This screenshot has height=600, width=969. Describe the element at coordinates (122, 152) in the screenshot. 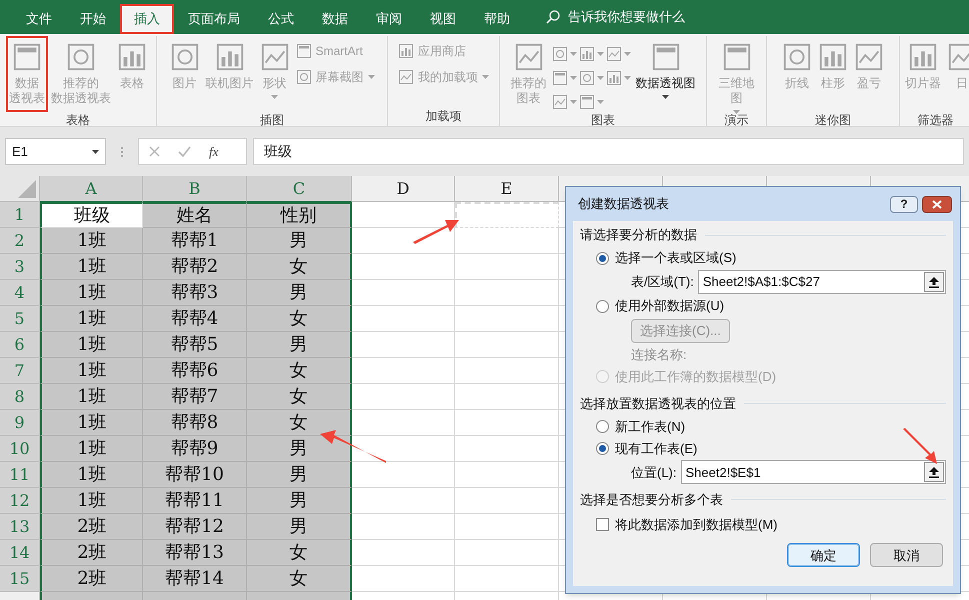

I see `grip-icon` at that location.